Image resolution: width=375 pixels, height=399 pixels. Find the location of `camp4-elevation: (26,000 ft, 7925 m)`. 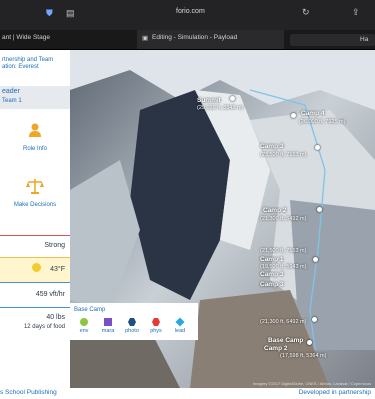

camp4-elevation: (26,000 ft, 7925 m) is located at coordinates (322, 122).